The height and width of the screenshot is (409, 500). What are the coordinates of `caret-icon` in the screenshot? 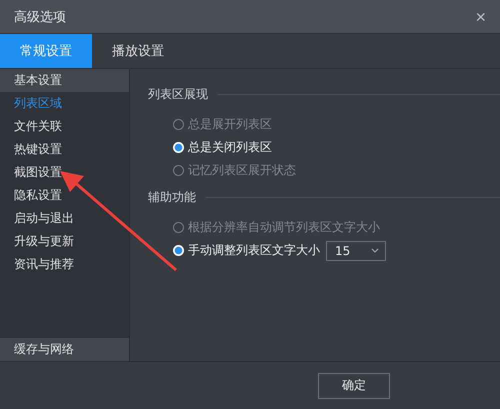 It's located at (375, 250).